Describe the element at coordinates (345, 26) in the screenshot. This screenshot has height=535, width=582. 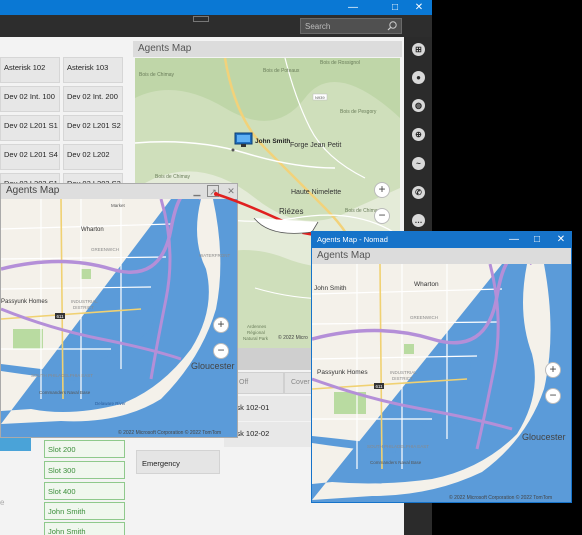
I see `search-input` at that location.